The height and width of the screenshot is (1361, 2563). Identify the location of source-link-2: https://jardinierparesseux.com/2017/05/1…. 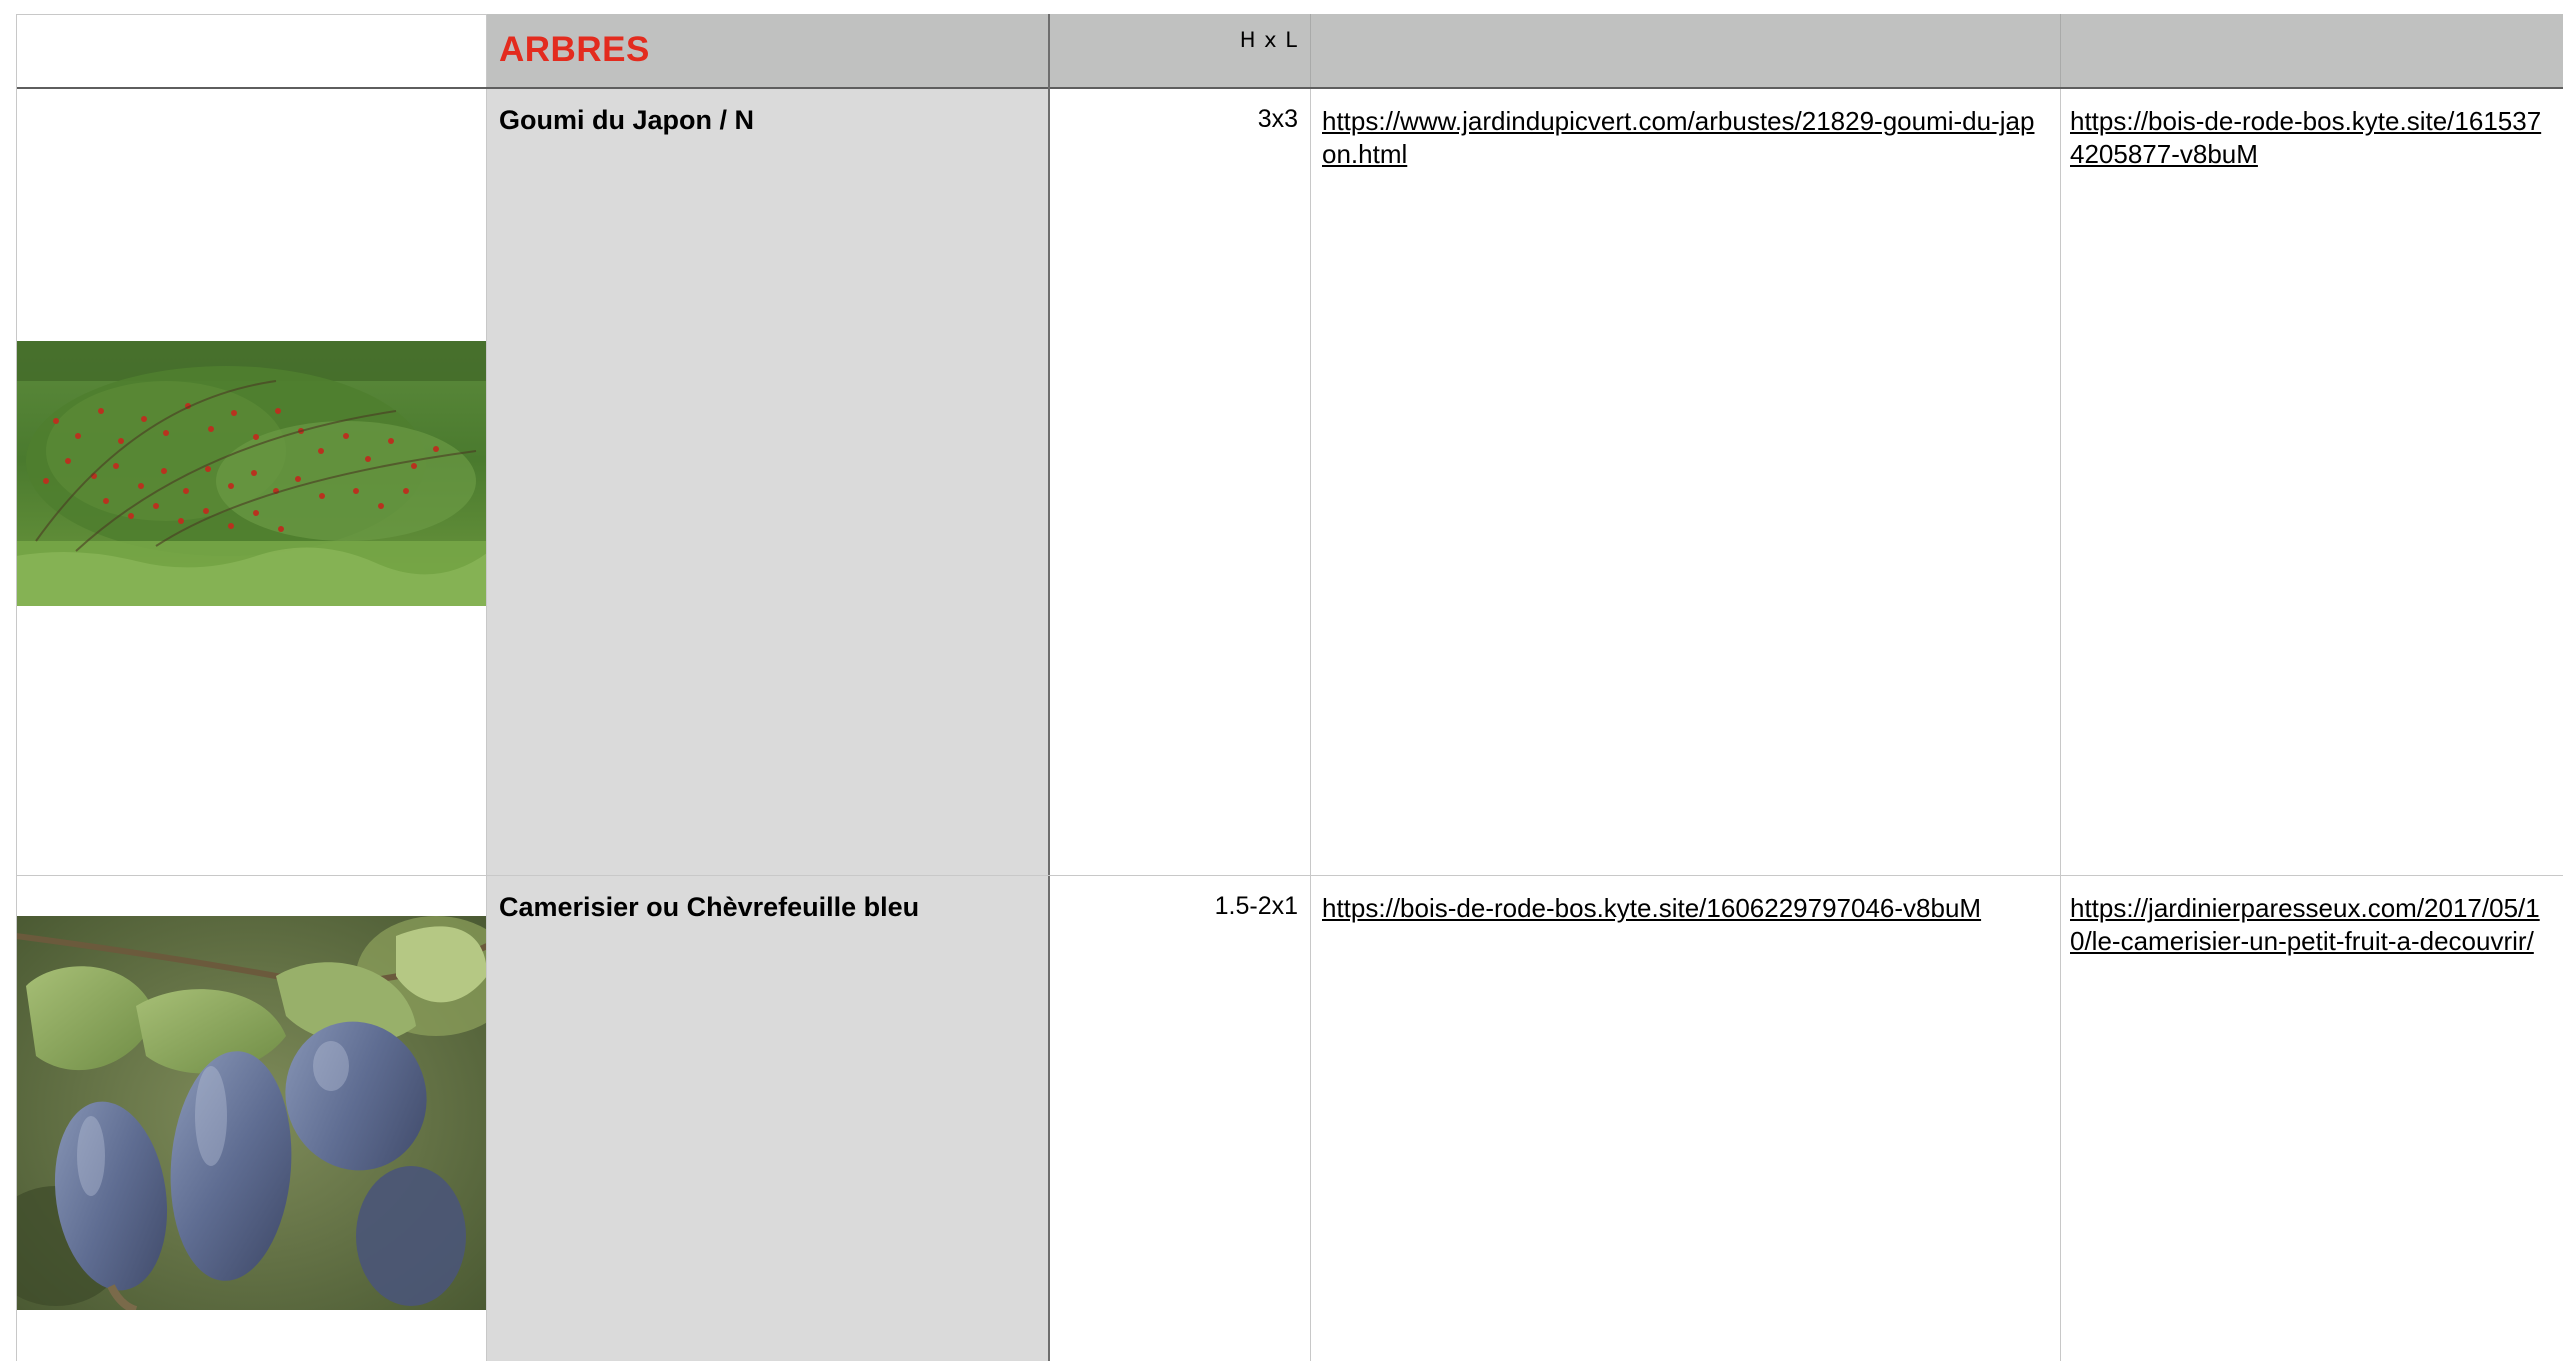
(2305, 924).